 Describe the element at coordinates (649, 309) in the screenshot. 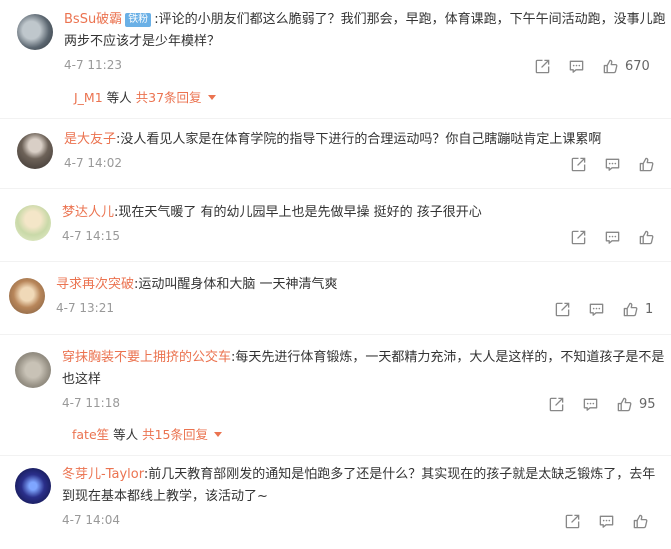

I see `like-count: 1` at that location.